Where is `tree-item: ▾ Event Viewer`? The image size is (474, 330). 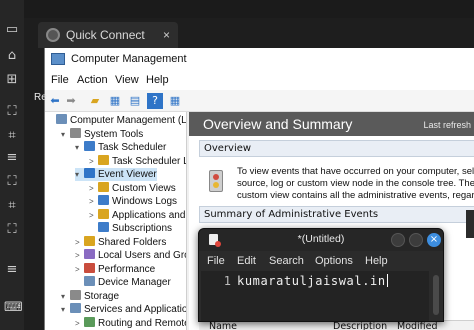
tree-item: ▾ Event Viewer is located at coordinates (116, 174).